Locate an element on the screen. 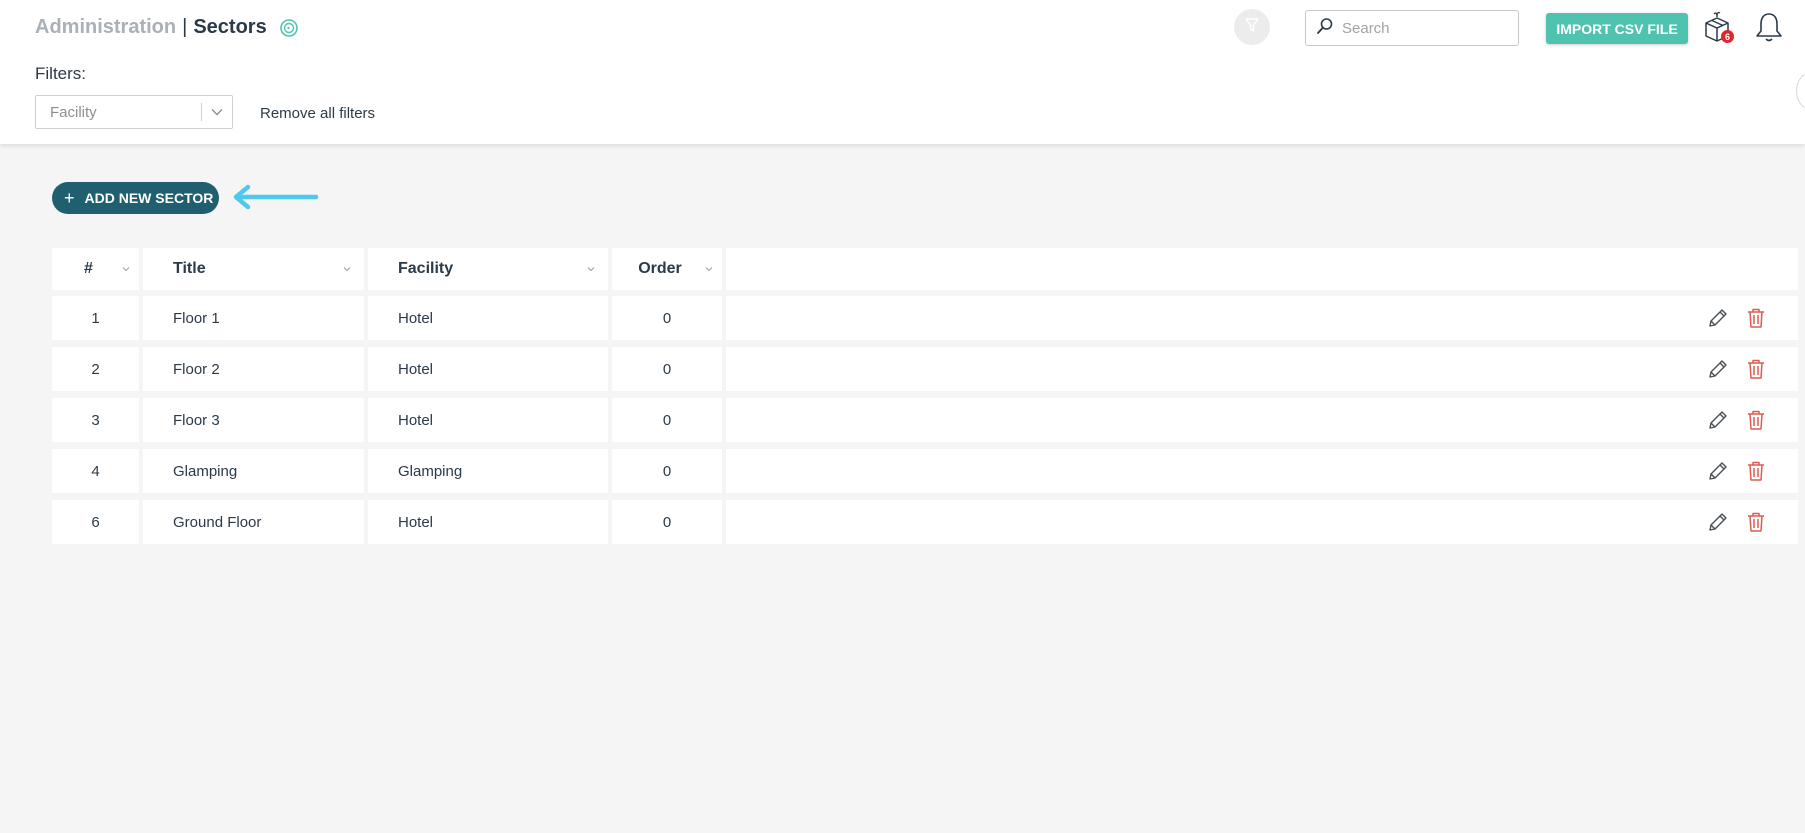 The height and width of the screenshot is (833, 1805). plus-icon: + is located at coordinates (69, 198).